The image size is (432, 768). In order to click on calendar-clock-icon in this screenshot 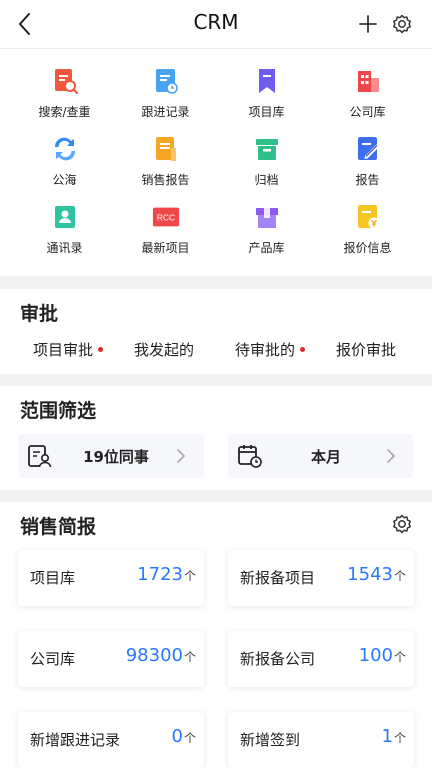, I will do `click(250, 456)`.